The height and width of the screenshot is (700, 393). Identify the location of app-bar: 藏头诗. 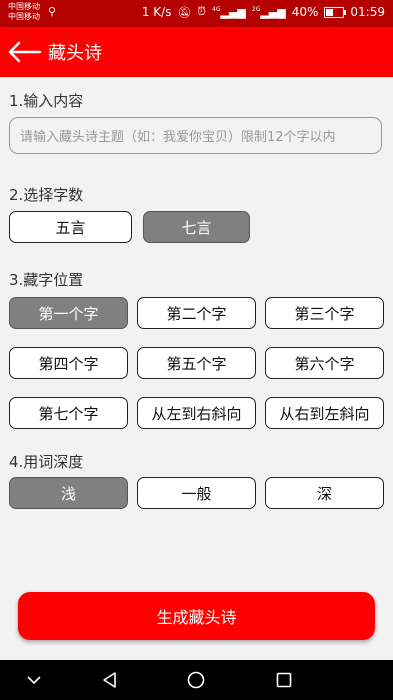
(196, 52).